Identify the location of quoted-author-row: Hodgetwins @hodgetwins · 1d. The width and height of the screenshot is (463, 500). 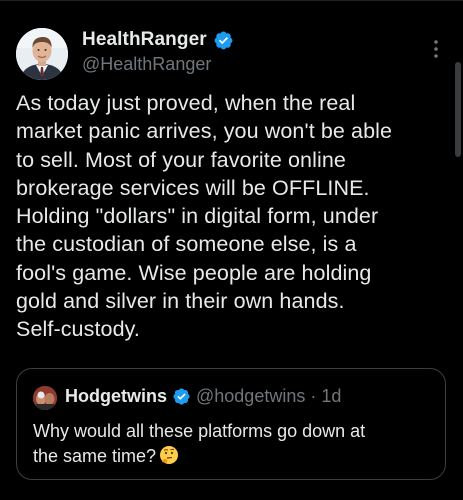
(203, 396).